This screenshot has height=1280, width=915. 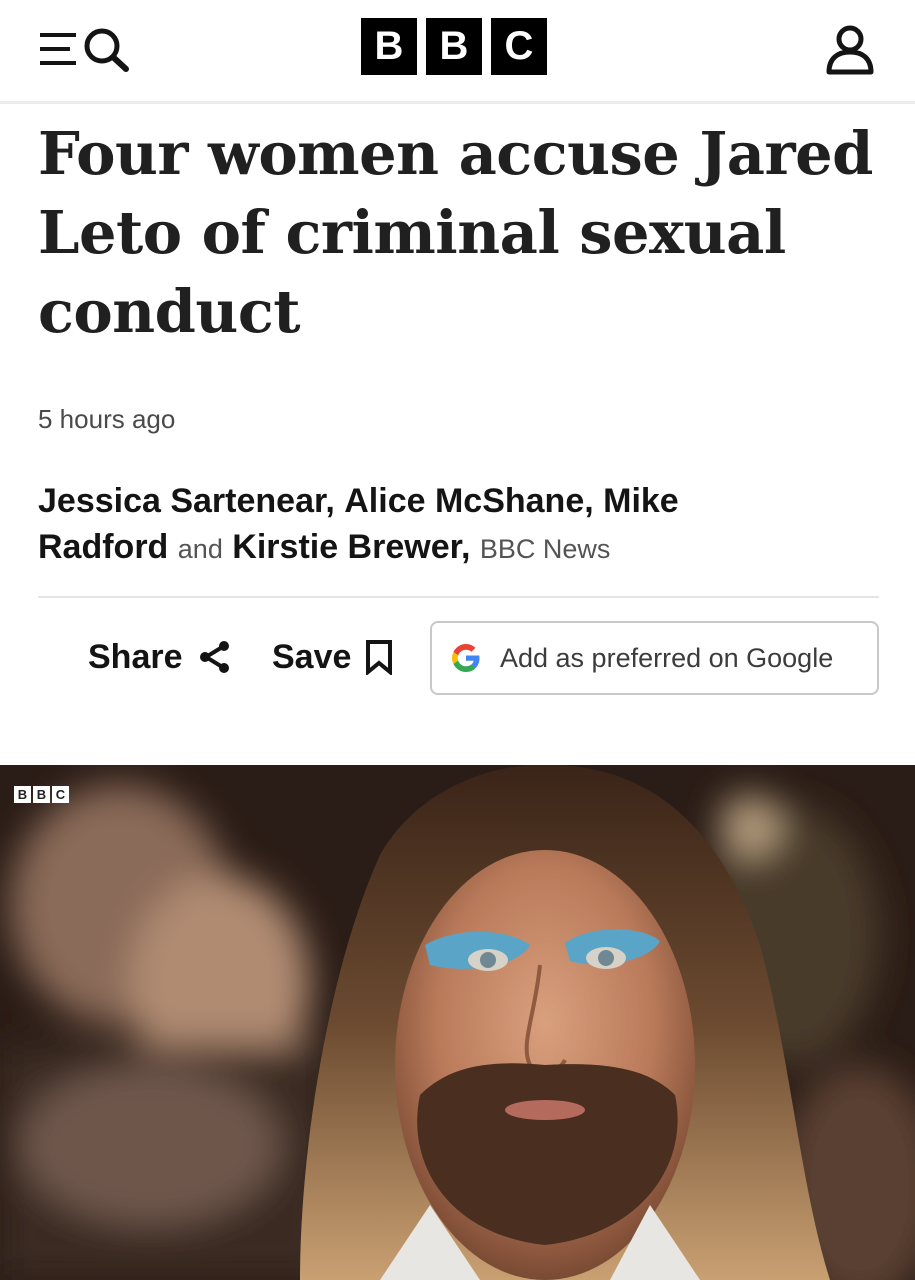 What do you see at coordinates (519, 46) in the screenshot?
I see `logo-letter-c: C` at bounding box center [519, 46].